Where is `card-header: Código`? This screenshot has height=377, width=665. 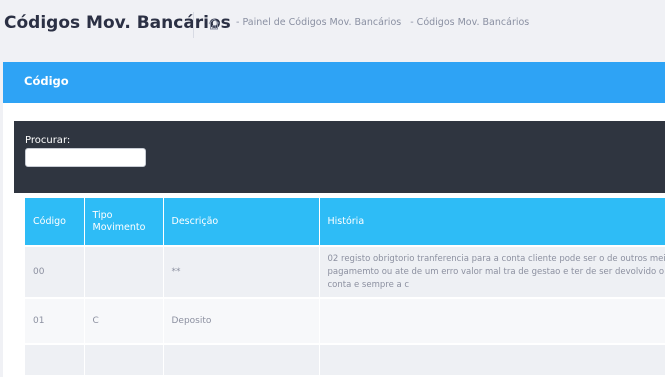
card-header: Código is located at coordinates (334, 82).